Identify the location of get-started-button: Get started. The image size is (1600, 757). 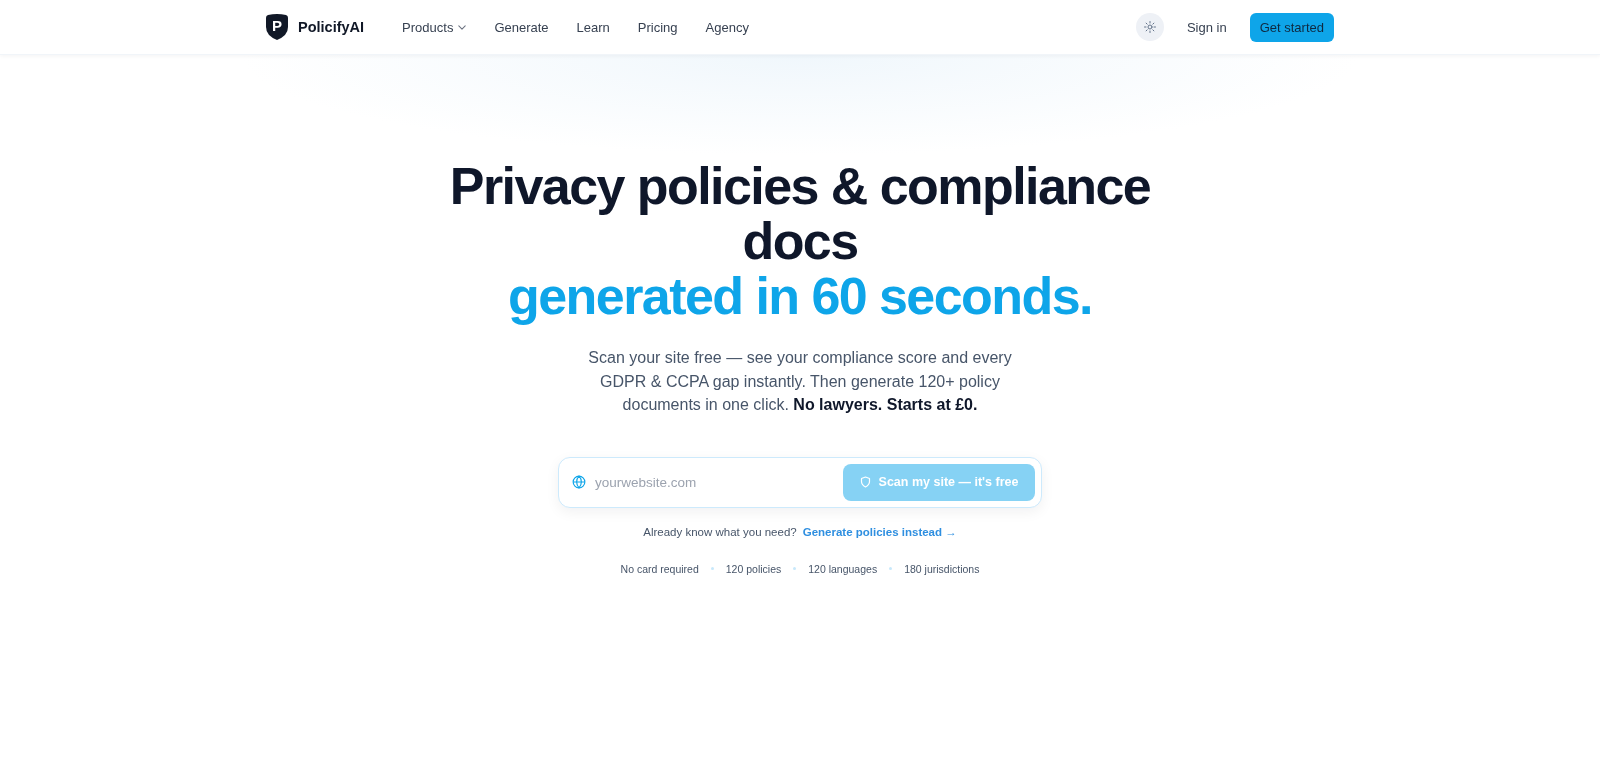
(1291, 27).